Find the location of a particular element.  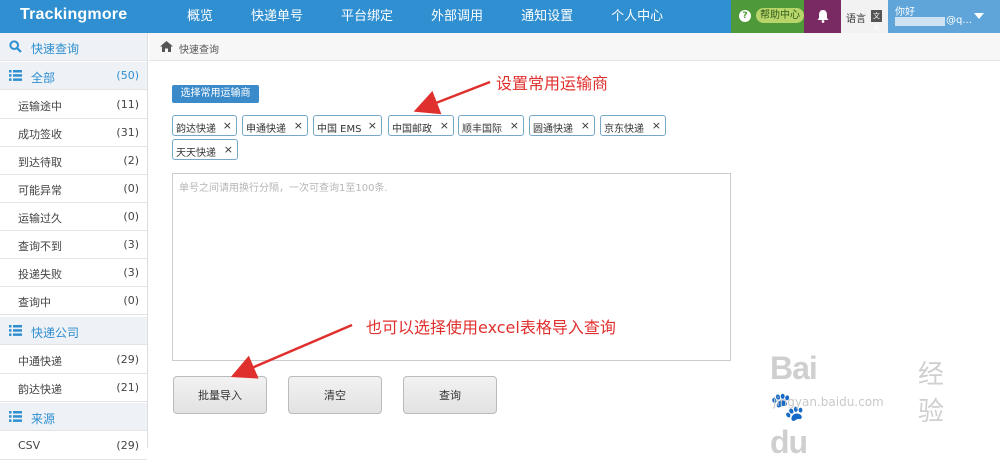

watermark-url: jingyan.baidu.com is located at coordinates (828, 402).